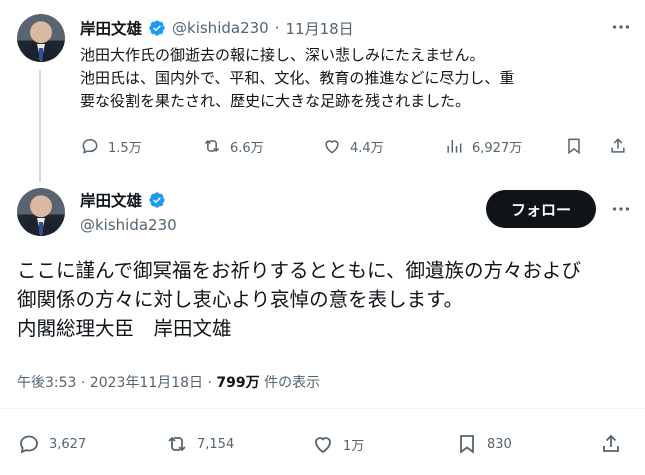 The height and width of the screenshot is (475, 645). Describe the element at coordinates (297, 78) in the screenshot. I see `text-line: 池田氏は、国内外で、平和、文化、教育の推進などに尽力し、重` at that location.